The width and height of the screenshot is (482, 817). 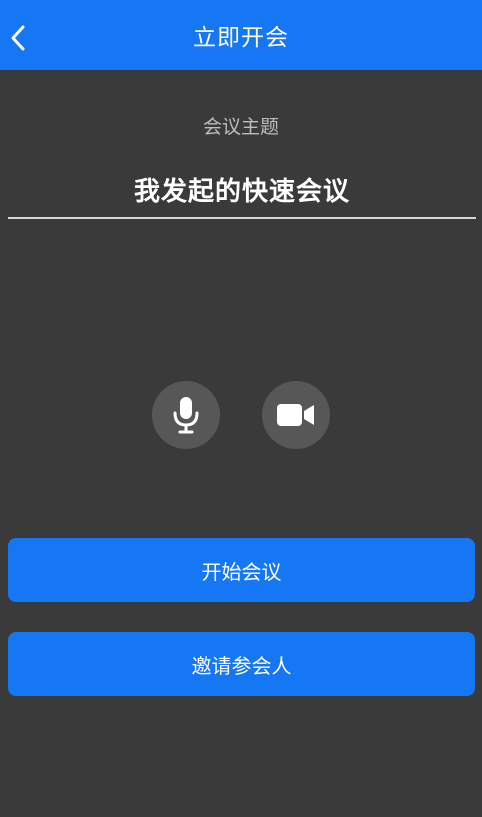 I want to click on meeting-topic-label: 会议主题, so click(x=240, y=127).